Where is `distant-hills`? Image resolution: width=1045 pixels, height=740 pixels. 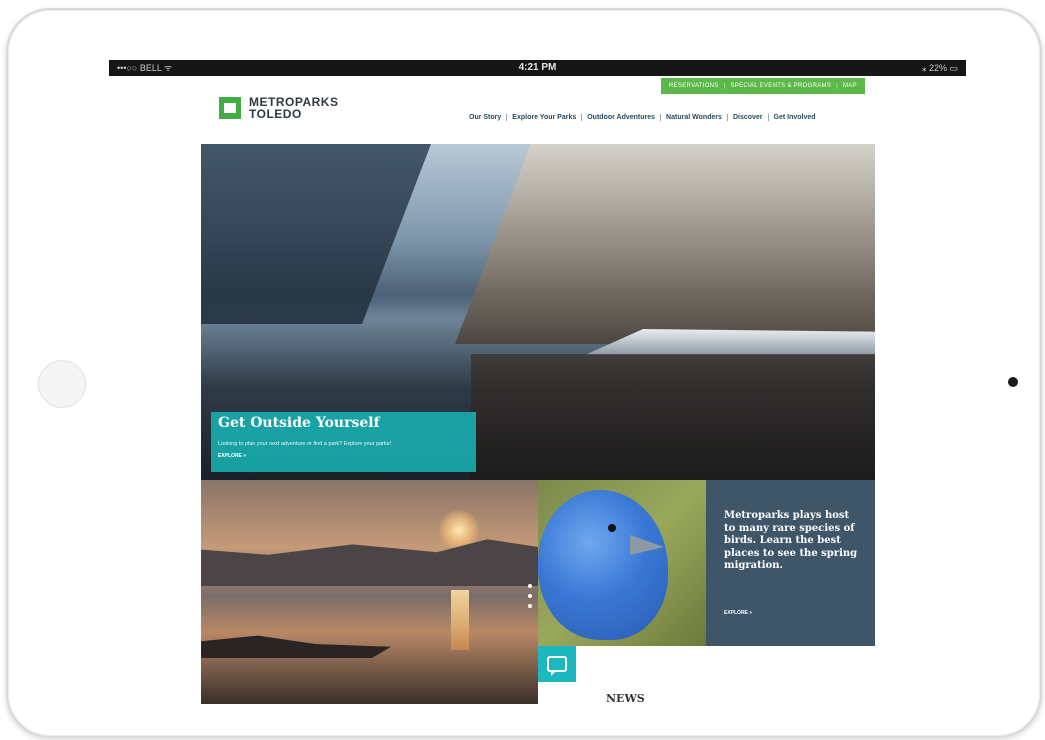
distant-hills is located at coordinates (369, 562).